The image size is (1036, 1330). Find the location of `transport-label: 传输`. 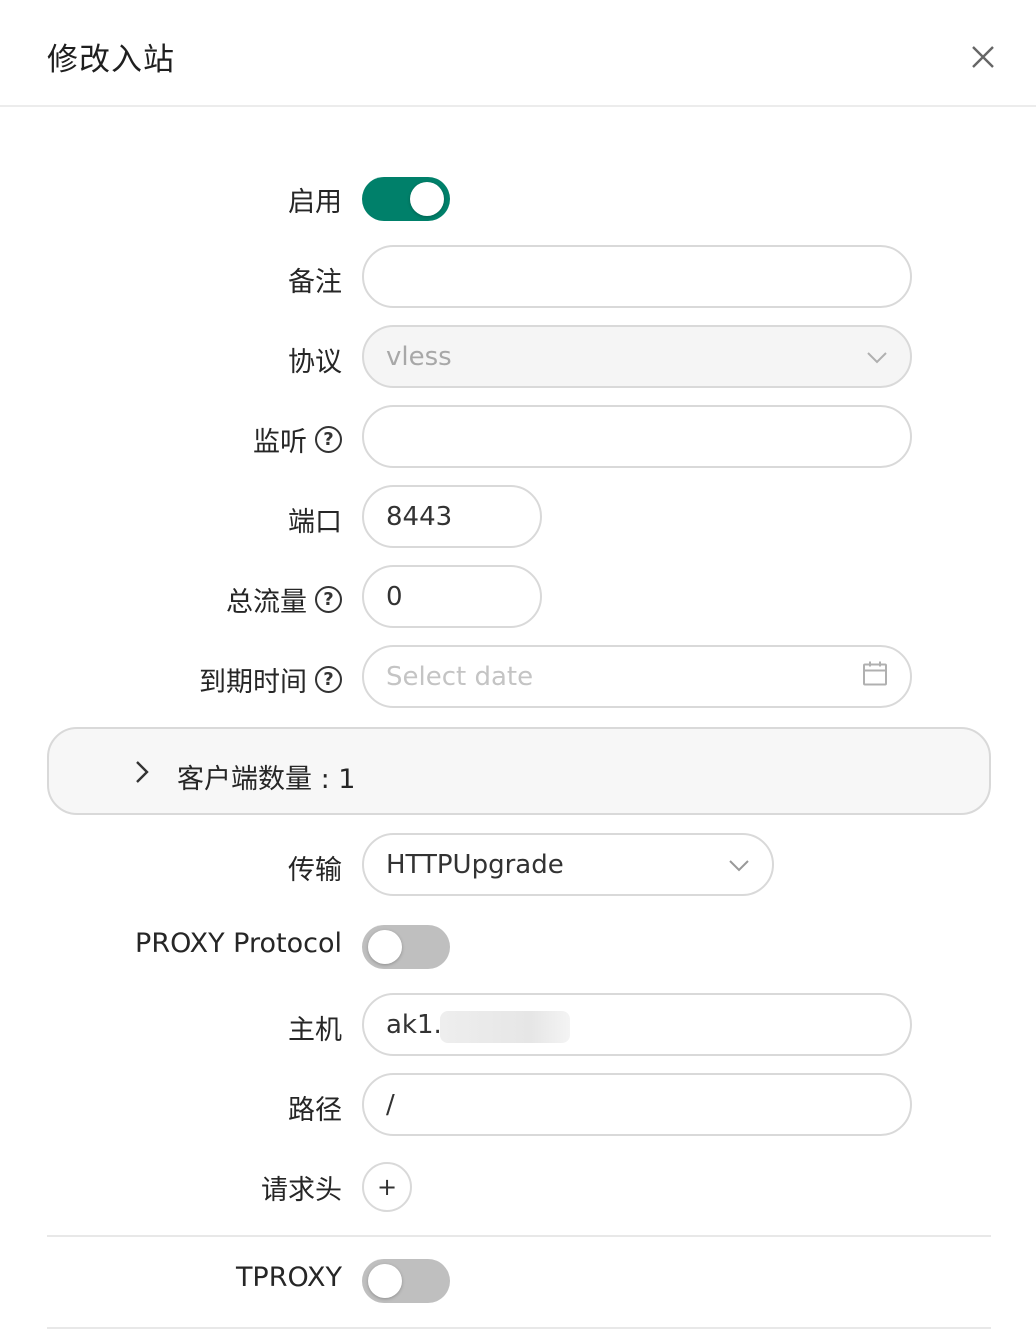

transport-label: 传输 is located at coordinates (315, 870).